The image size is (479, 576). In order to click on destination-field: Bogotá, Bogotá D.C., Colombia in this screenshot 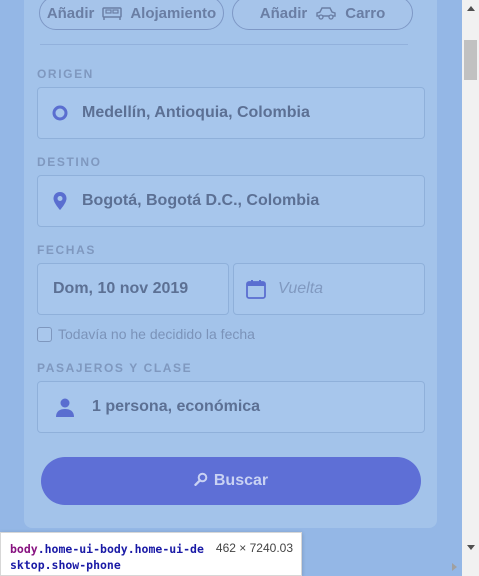, I will do `click(231, 201)`.